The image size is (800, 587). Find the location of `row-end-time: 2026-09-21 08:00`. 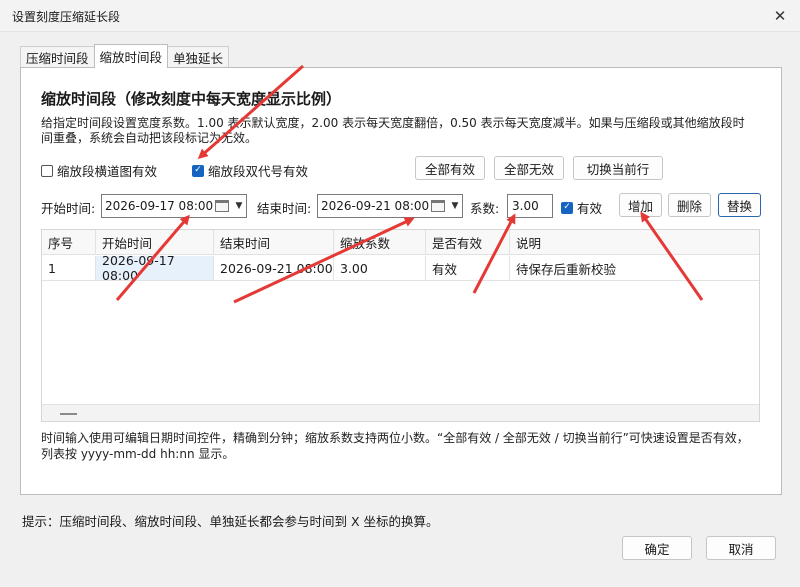

row-end-time: 2026-09-21 08:00 is located at coordinates (274, 268).